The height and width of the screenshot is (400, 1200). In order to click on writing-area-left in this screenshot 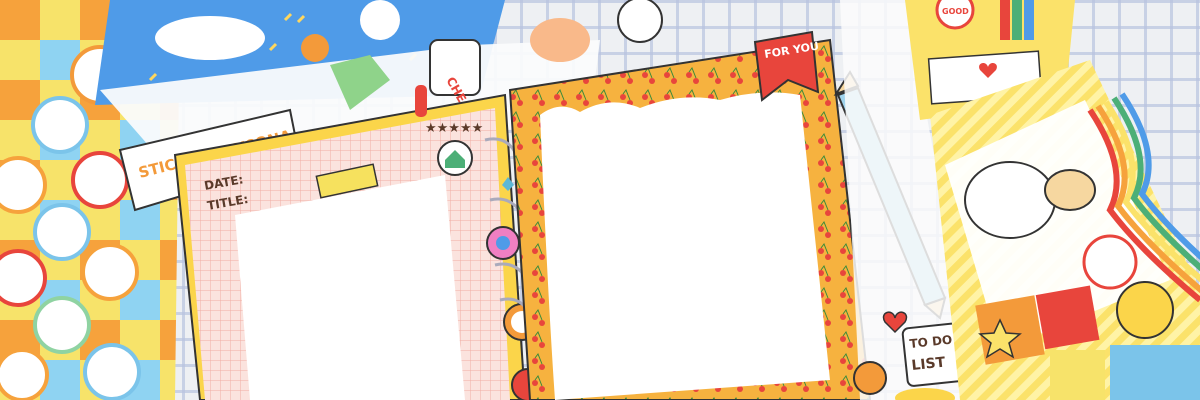, I will do `click(350, 287)`.